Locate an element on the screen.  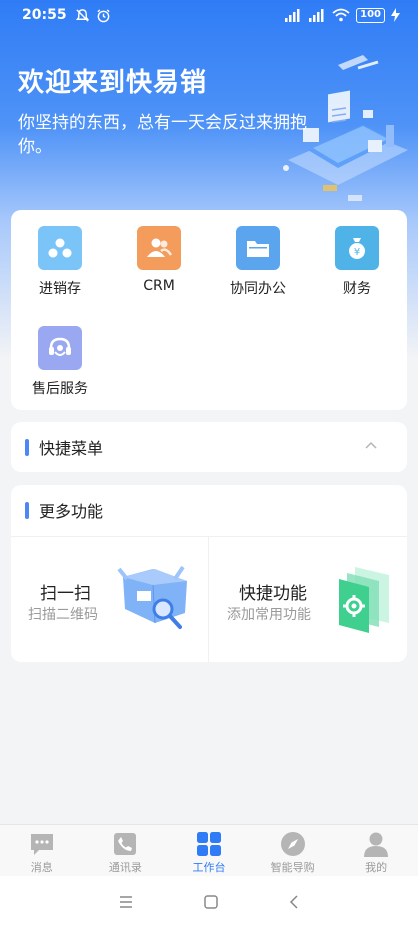
battery-indicator: 100 is located at coordinates (370, 15).